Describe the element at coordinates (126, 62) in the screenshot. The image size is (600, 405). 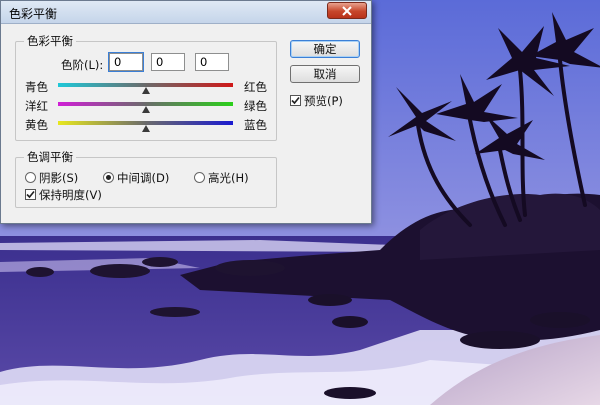
I see `level-input-cyan-red` at that location.